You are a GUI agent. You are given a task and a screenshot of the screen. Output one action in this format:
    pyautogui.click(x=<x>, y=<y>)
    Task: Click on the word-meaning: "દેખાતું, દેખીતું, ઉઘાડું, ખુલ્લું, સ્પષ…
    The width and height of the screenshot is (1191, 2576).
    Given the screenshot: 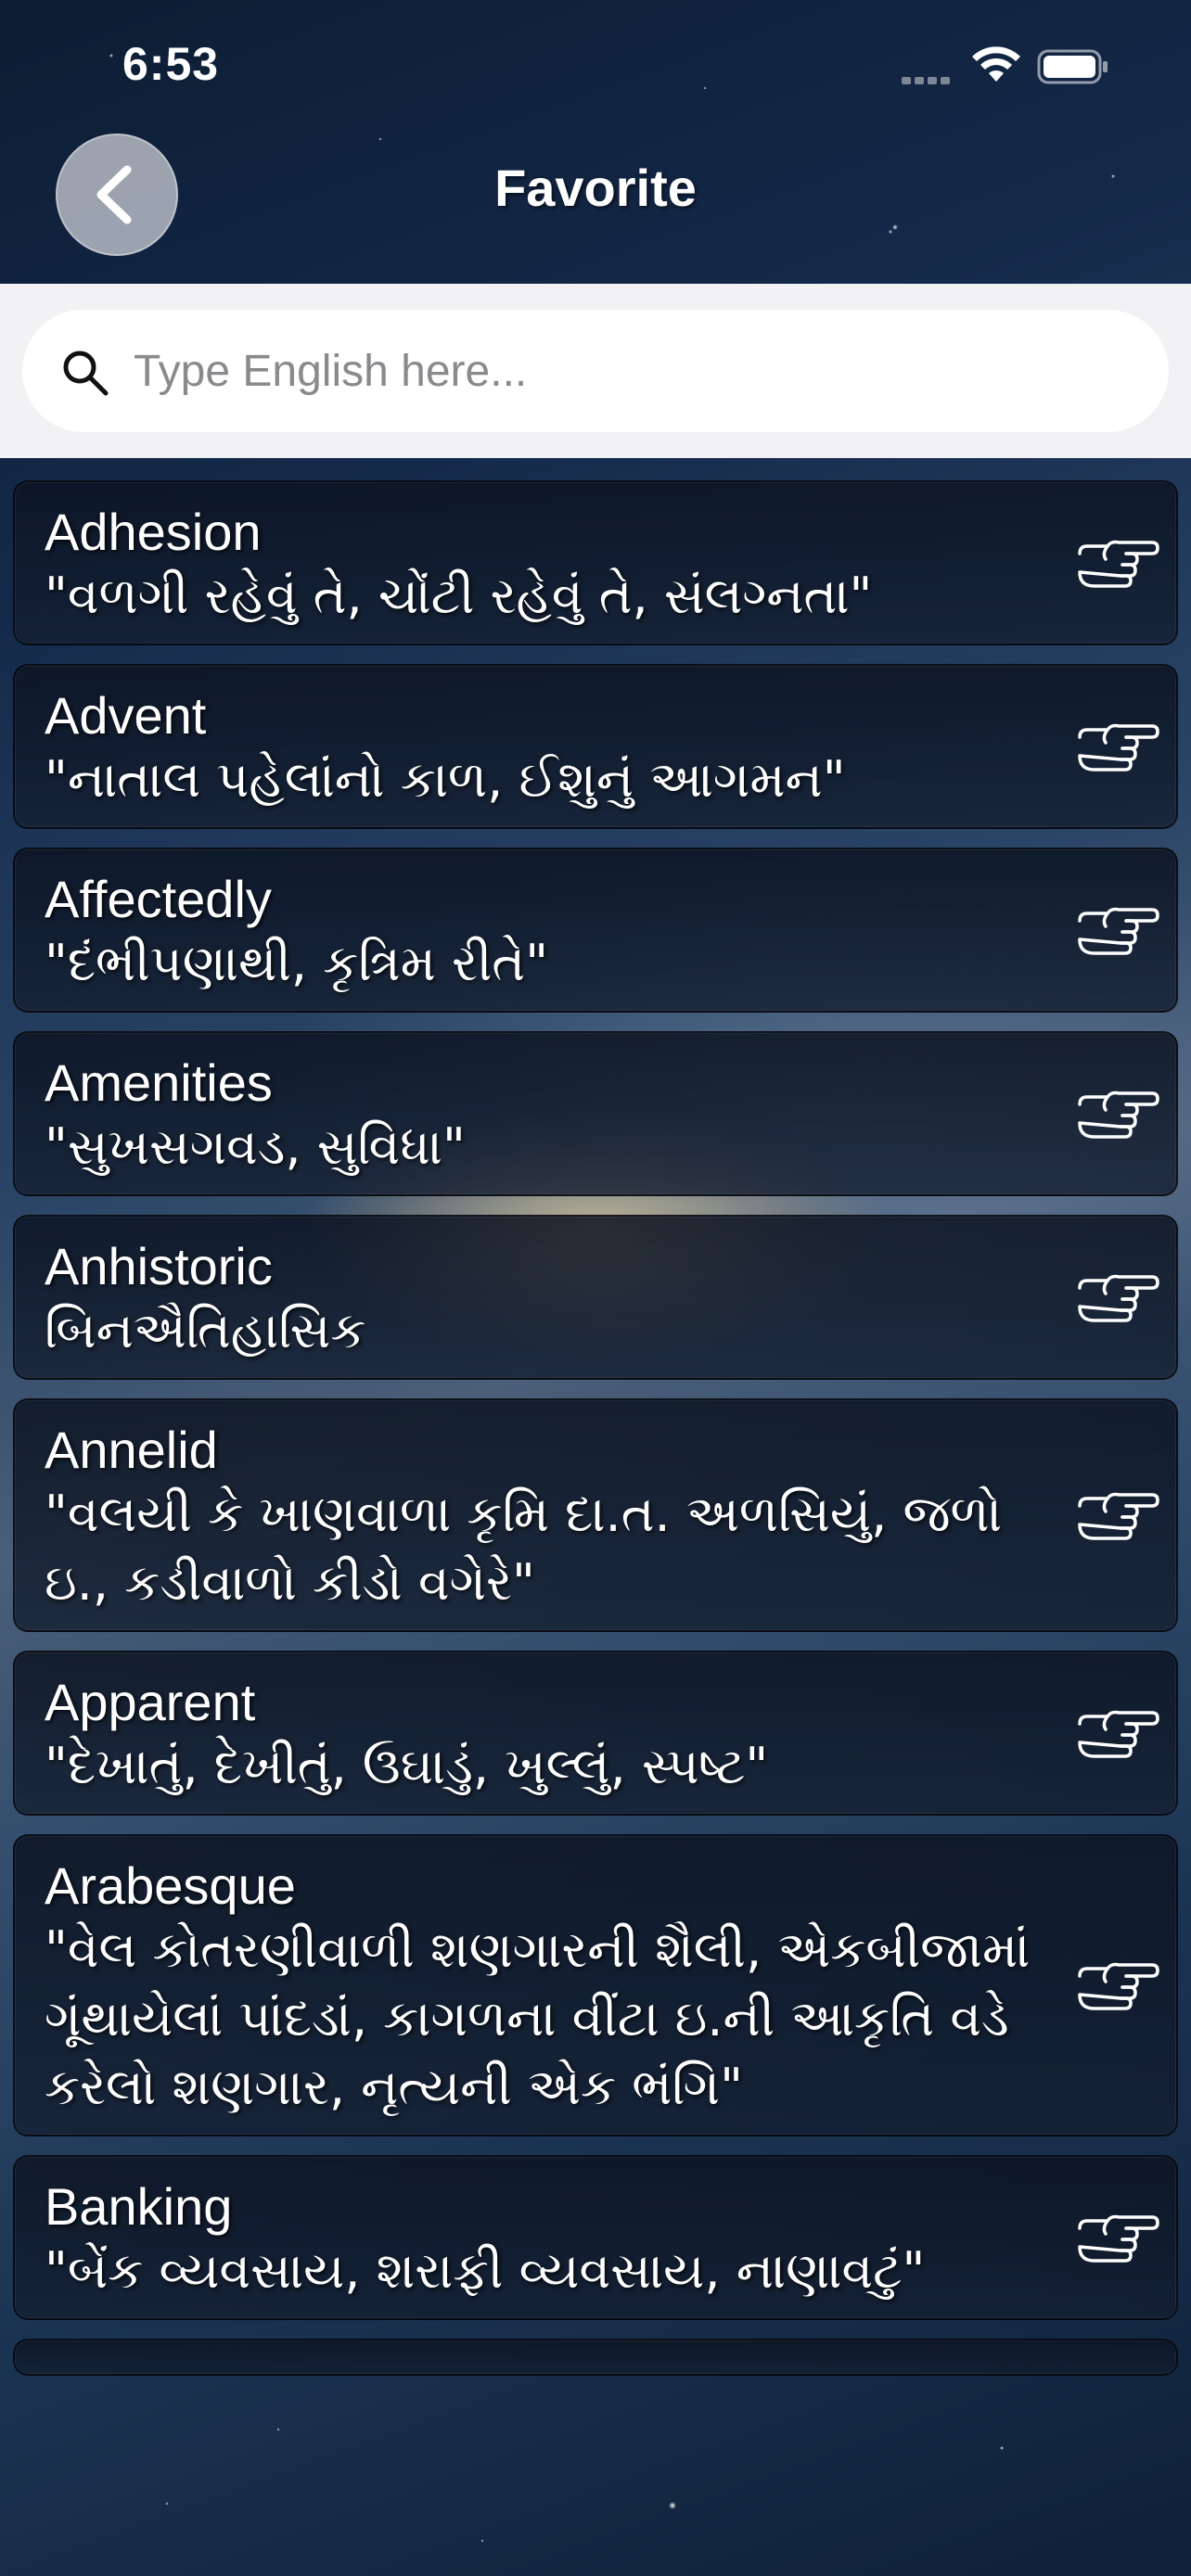 What is the action you would take?
    pyautogui.click(x=407, y=1766)
    